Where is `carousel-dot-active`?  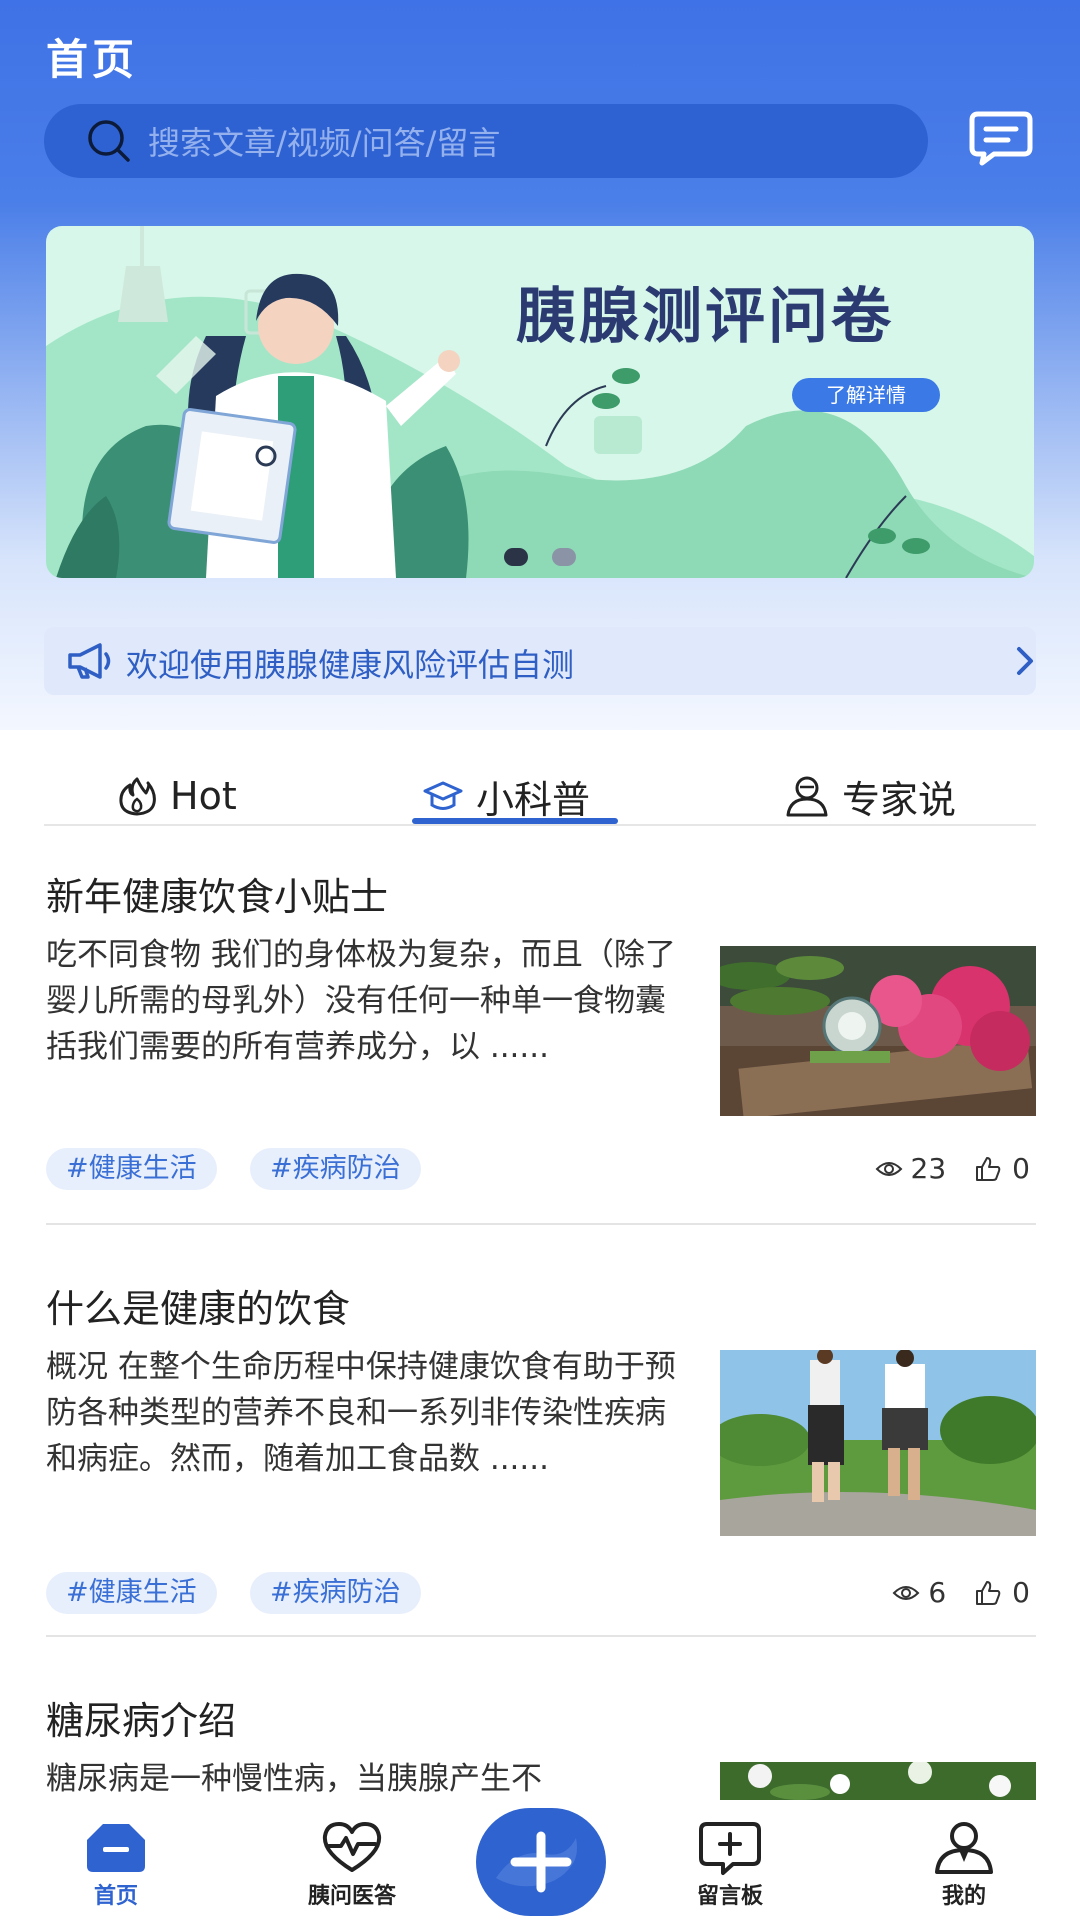
carousel-dot-active is located at coordinates (516, 557).